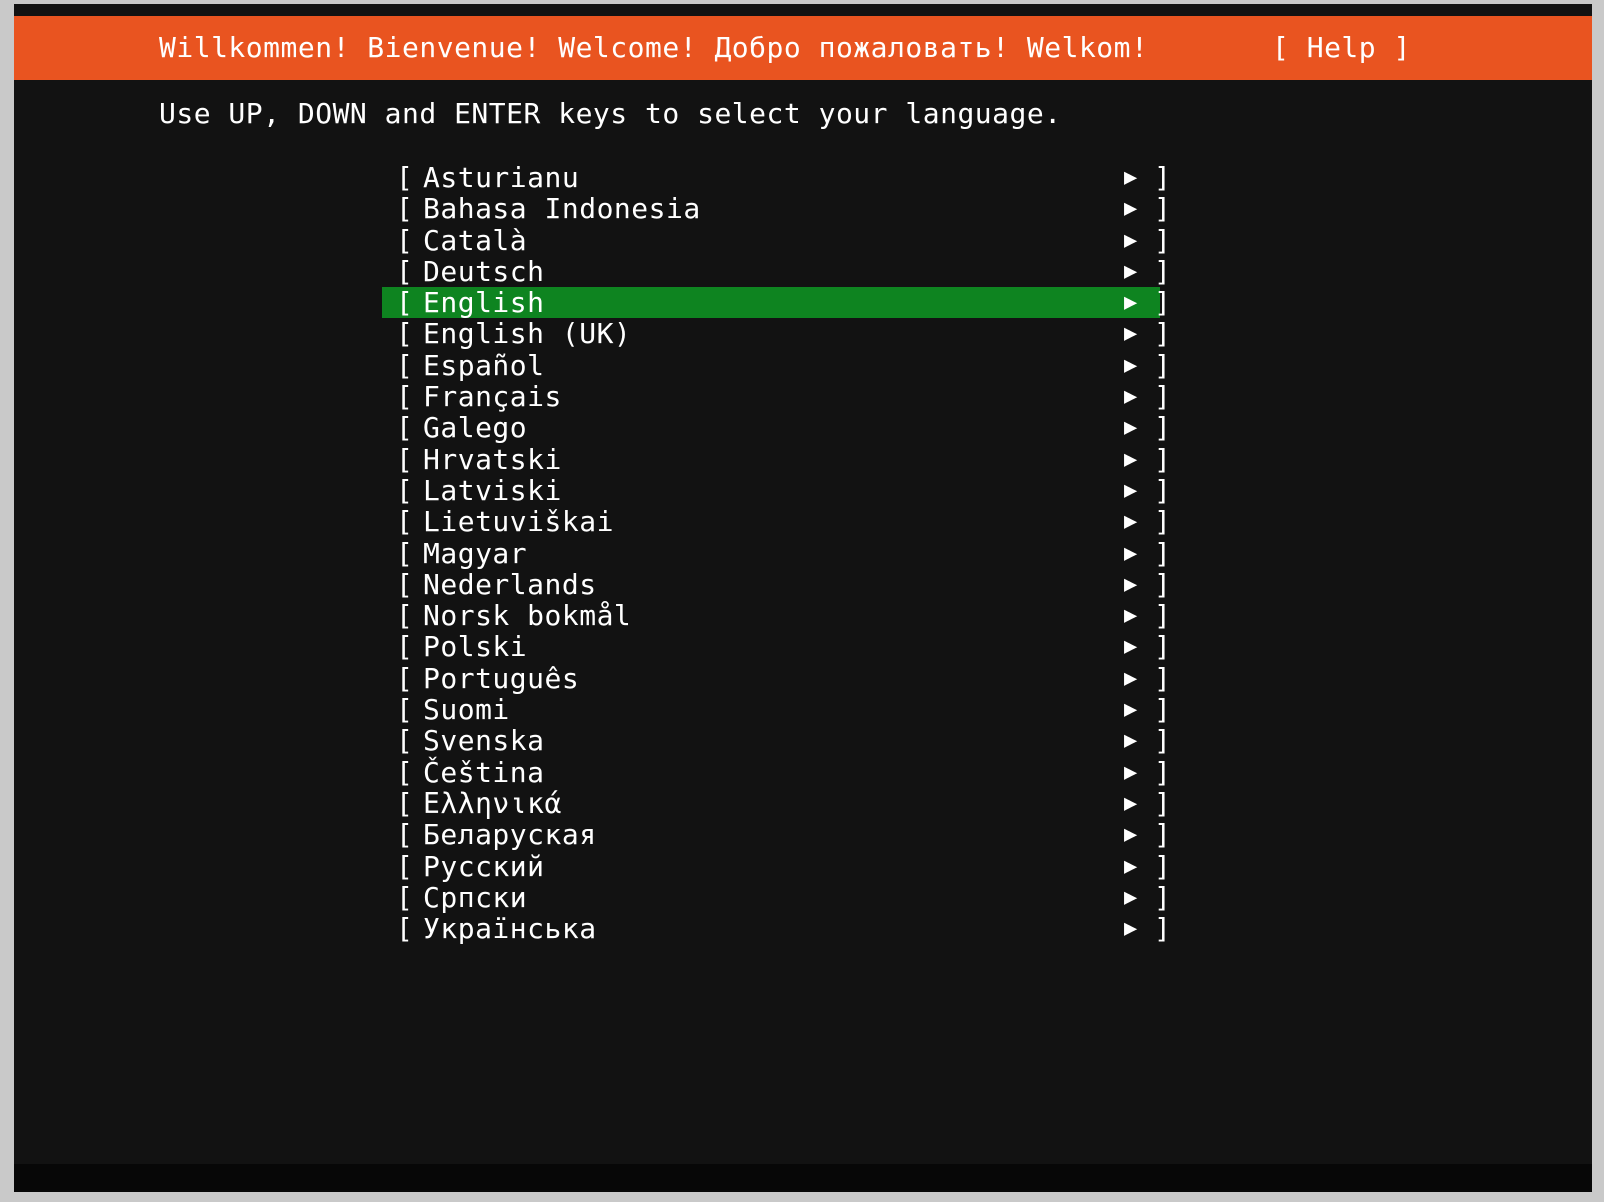  I want to click on language-label: Русский, so click(484, 866).